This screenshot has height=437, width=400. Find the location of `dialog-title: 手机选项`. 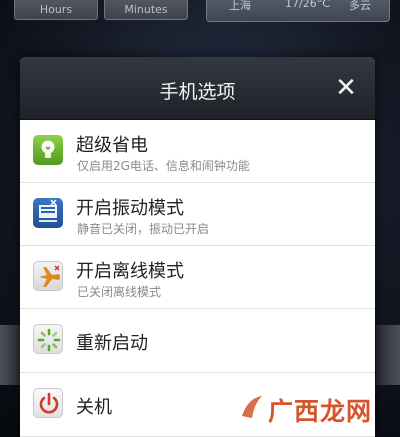

dialog-title: 手机选项 is located at coordinates (197, 92).